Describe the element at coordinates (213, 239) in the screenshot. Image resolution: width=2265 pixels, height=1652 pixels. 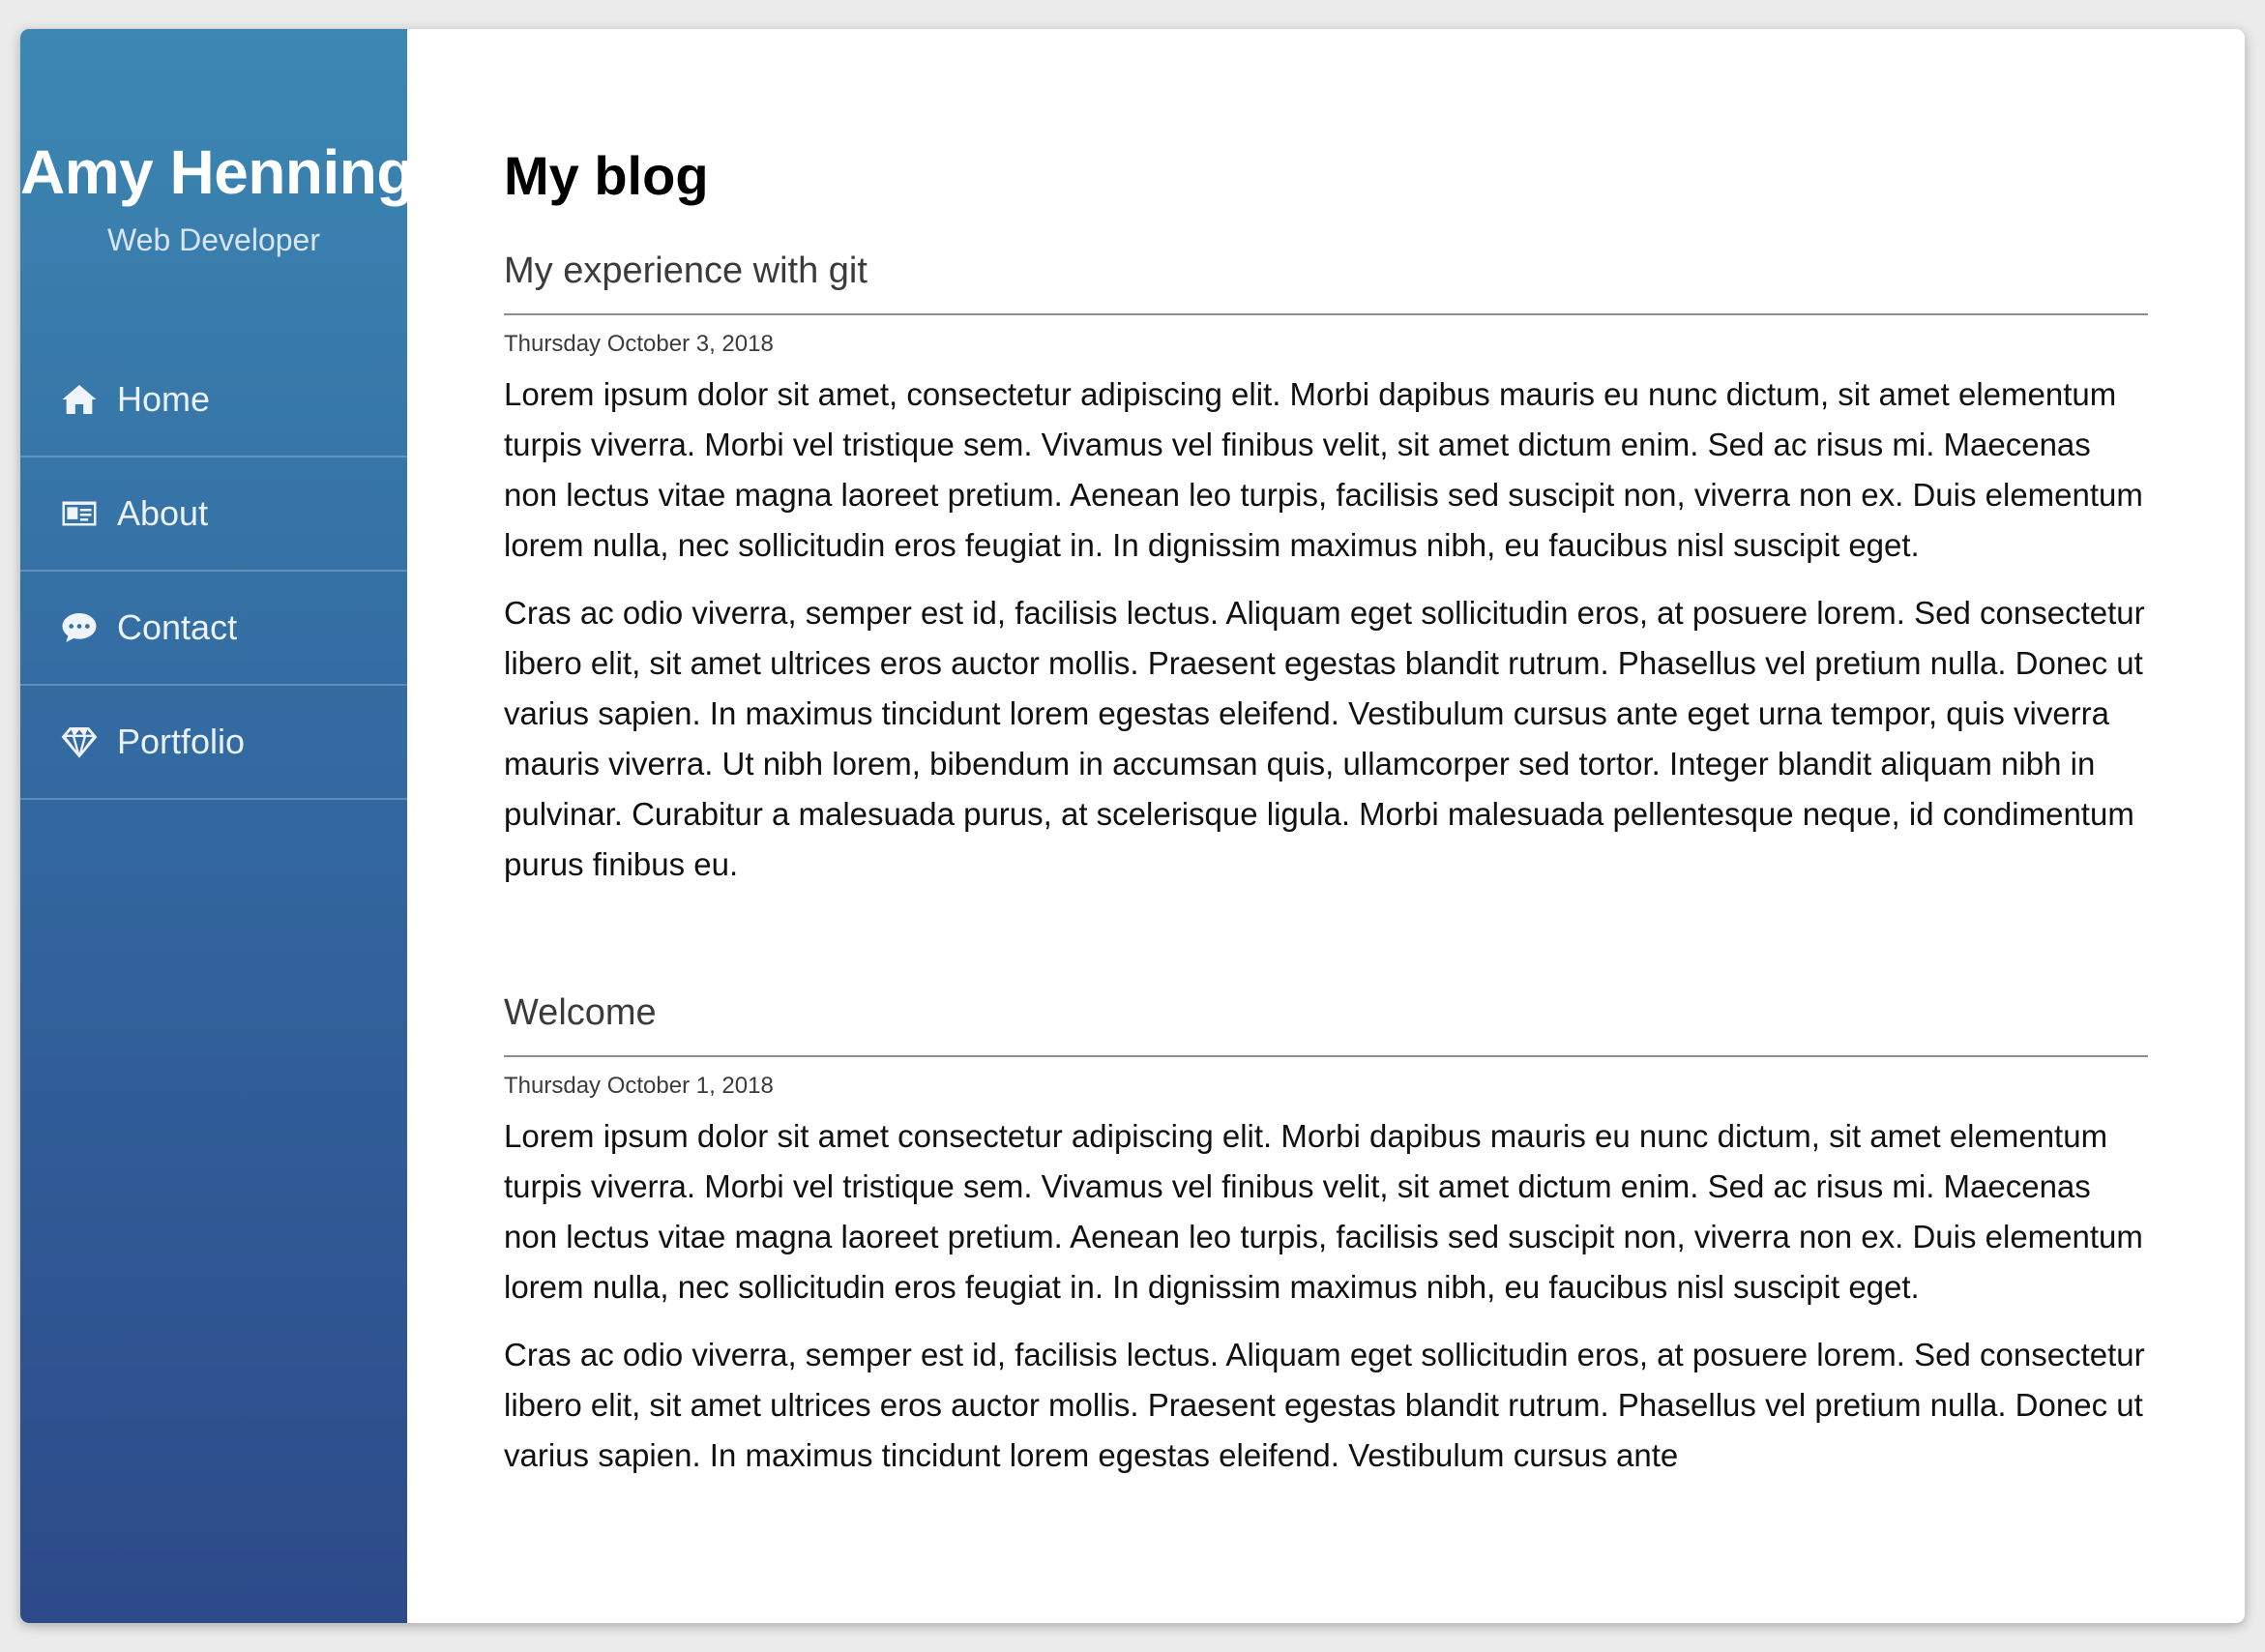
I see `site-owner-role: Web Developer` at that location.